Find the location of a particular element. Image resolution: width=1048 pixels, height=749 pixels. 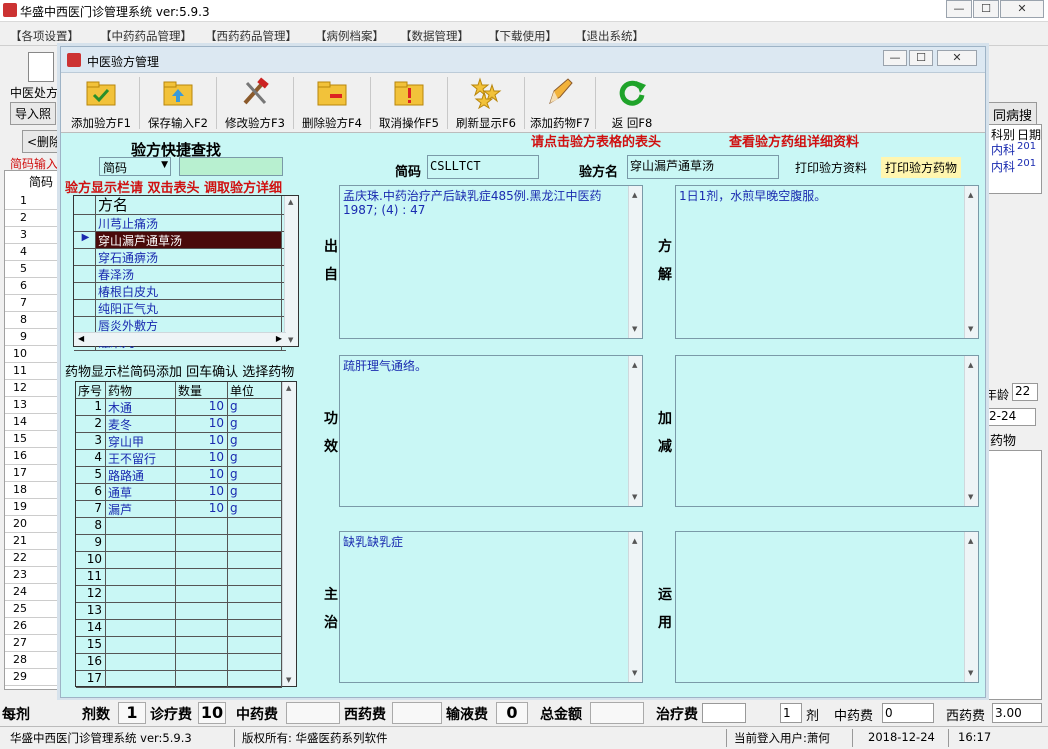

menu-cases: 【病例档案】 is located at coordinates (349, 36).